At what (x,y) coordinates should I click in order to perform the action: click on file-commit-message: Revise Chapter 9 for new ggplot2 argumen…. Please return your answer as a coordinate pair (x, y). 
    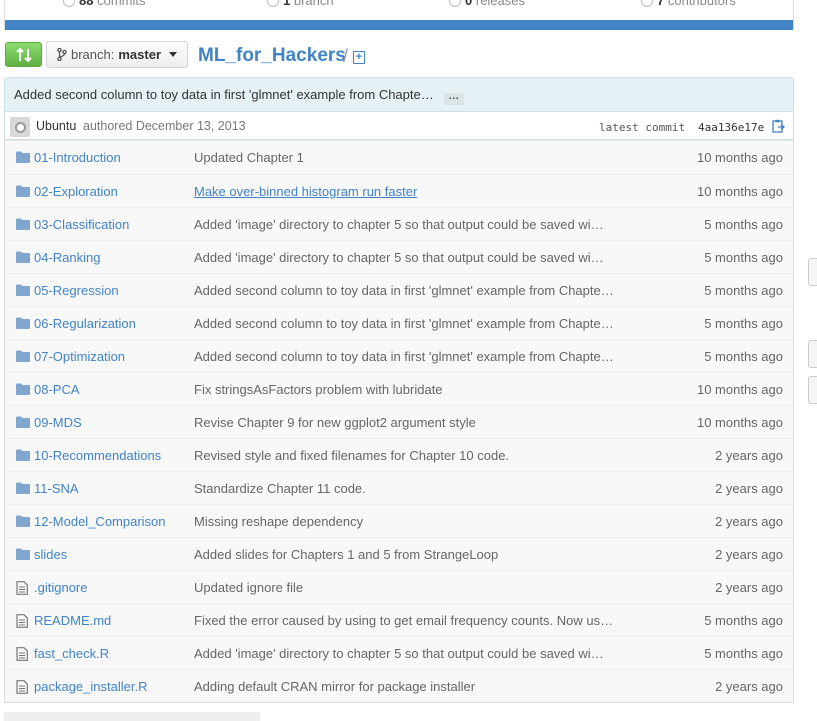
    Looking at the image, I should click on (406, 422).